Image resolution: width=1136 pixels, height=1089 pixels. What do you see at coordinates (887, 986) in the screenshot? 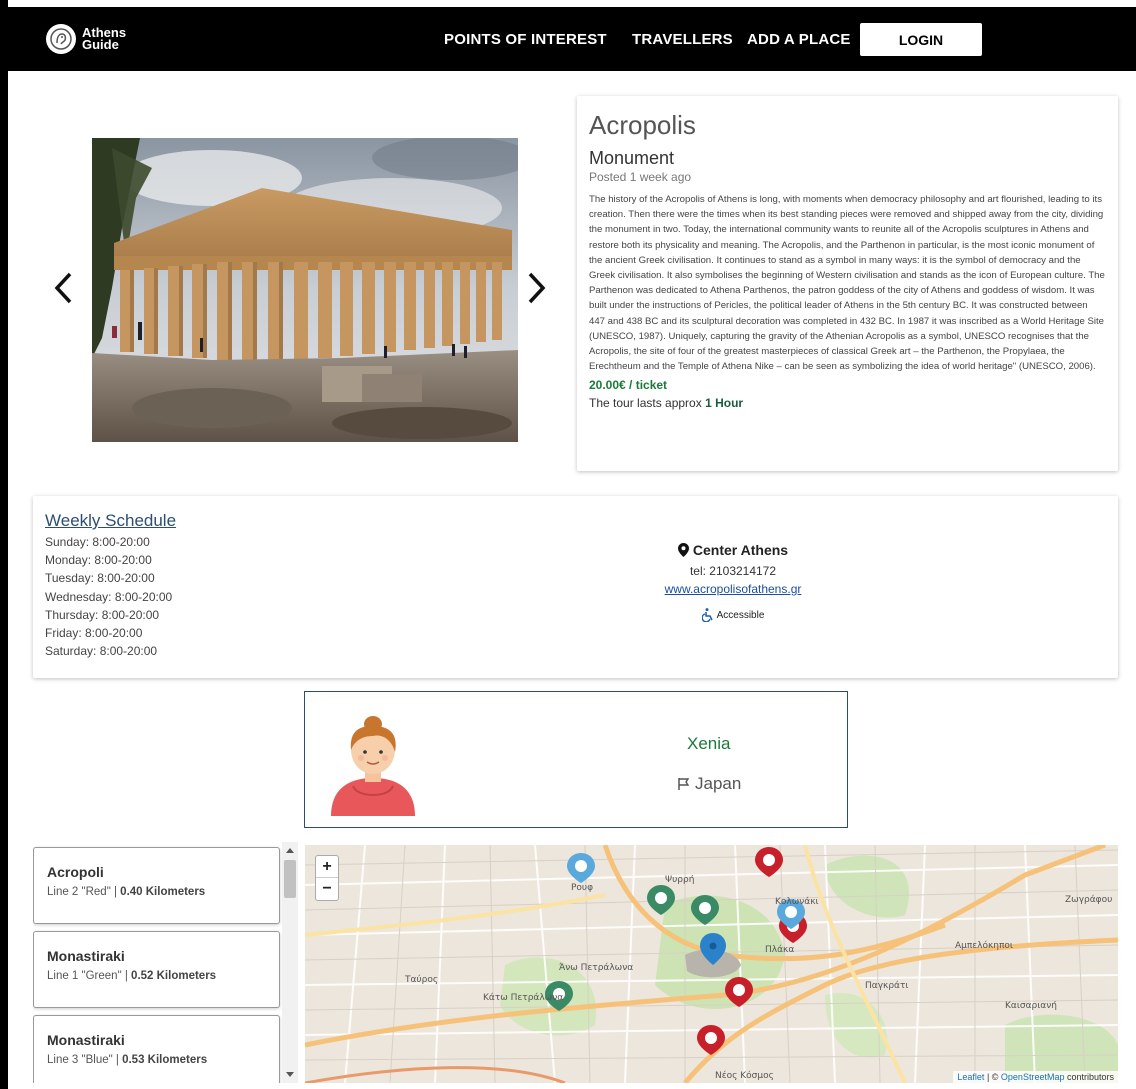
I see `map-label: Παγκράτι` at bounding box center [887, 986].